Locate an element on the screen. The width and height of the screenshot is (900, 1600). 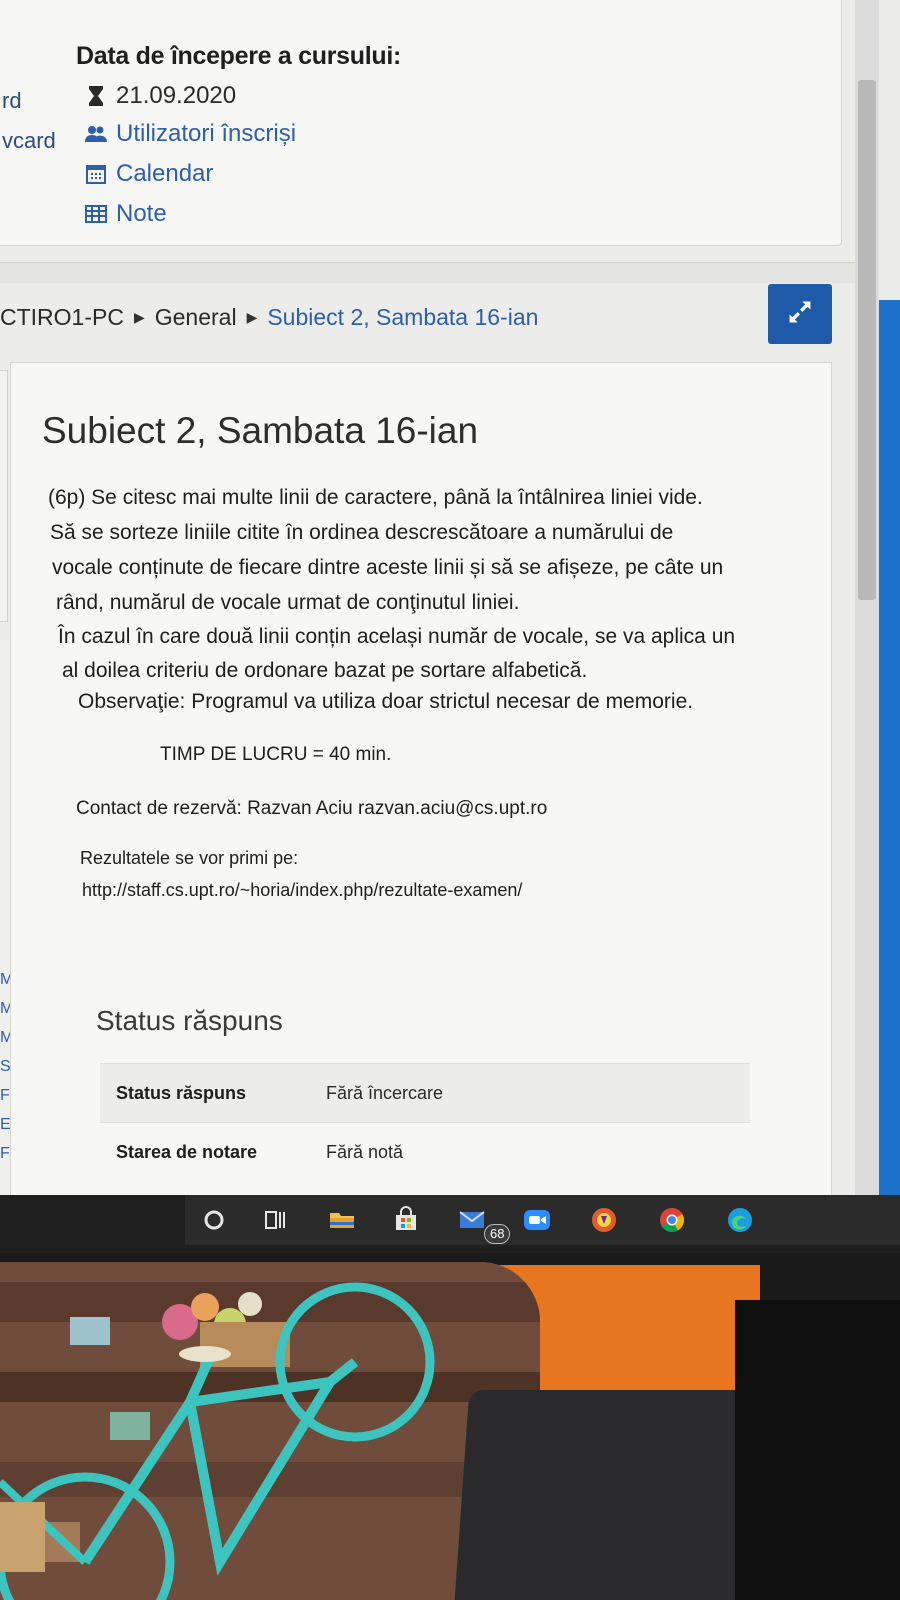
work-time: TIMP DE LUCRU = 40 min. is located at coordinates (276, 754).